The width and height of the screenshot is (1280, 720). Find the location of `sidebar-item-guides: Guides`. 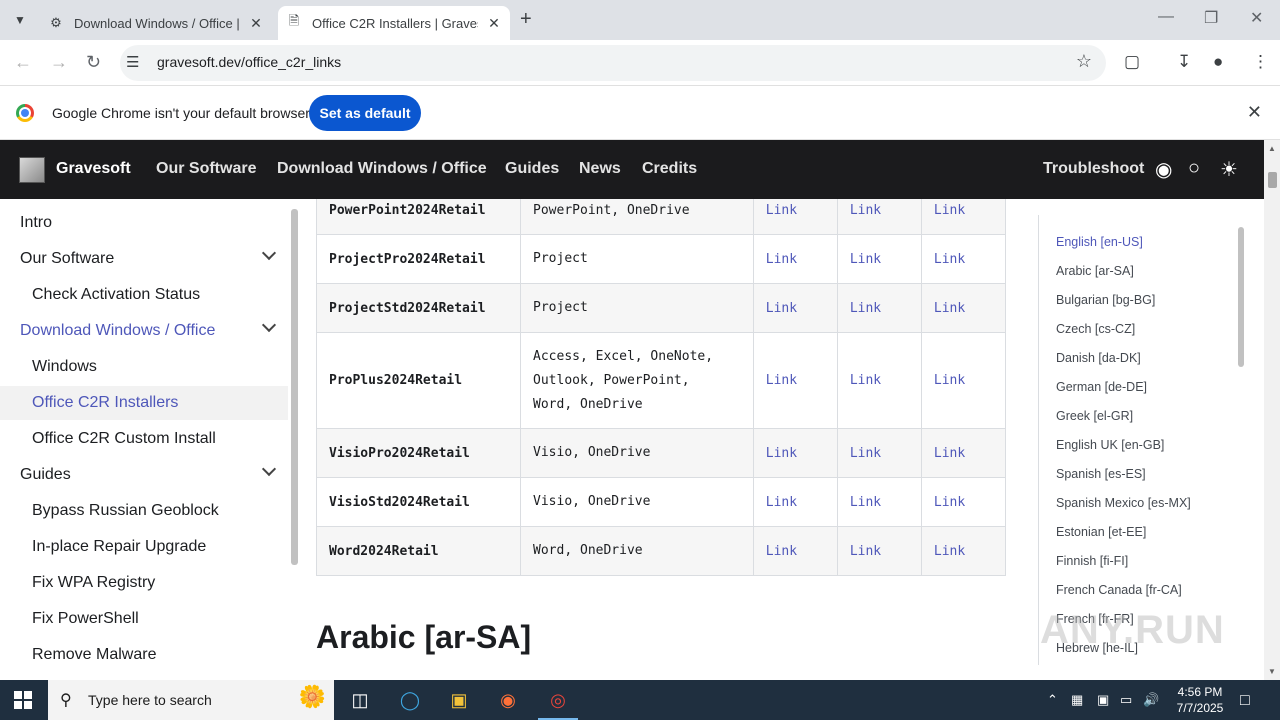

sidebar-item-guides: Guides is located at coordinates (144, 475).